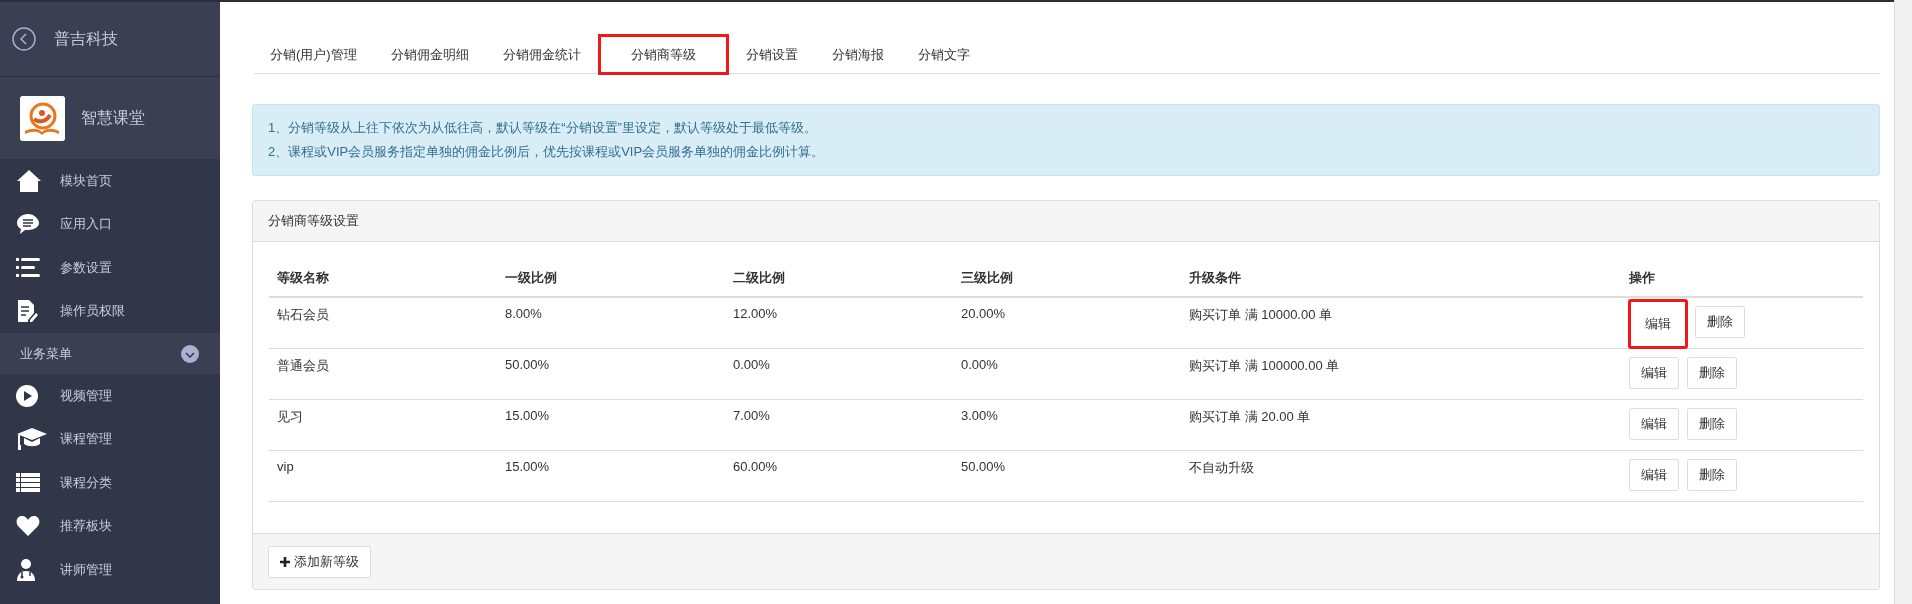 The image size is (1912, 604). Describe the element at coordinates (110, 268) in the screenshot. I see `sidebar-item: 参数设置` at that location.